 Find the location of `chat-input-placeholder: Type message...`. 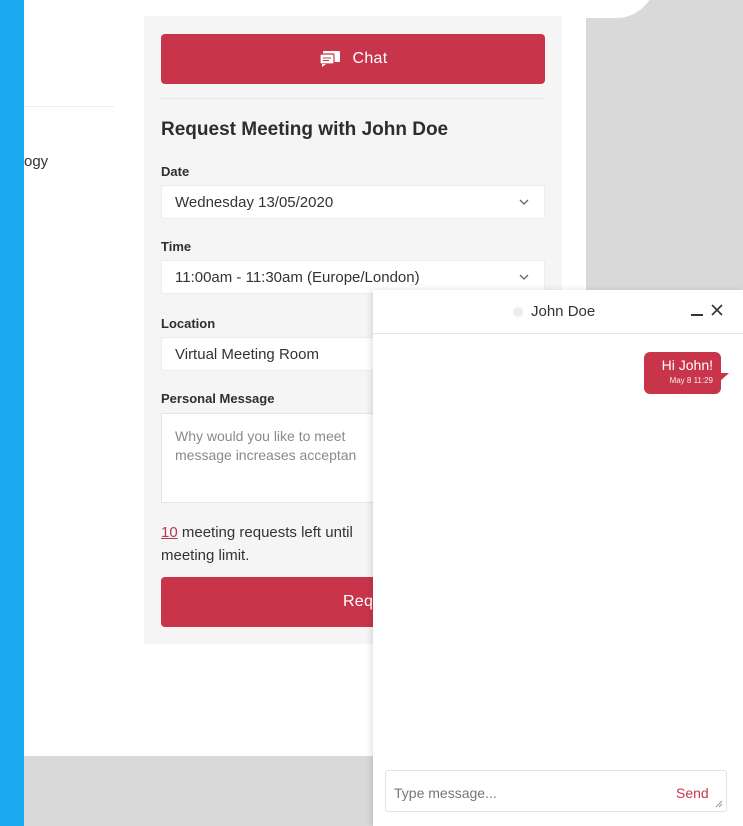

chat-input-placeholder: Type message... is located at coordinates (445, 793).